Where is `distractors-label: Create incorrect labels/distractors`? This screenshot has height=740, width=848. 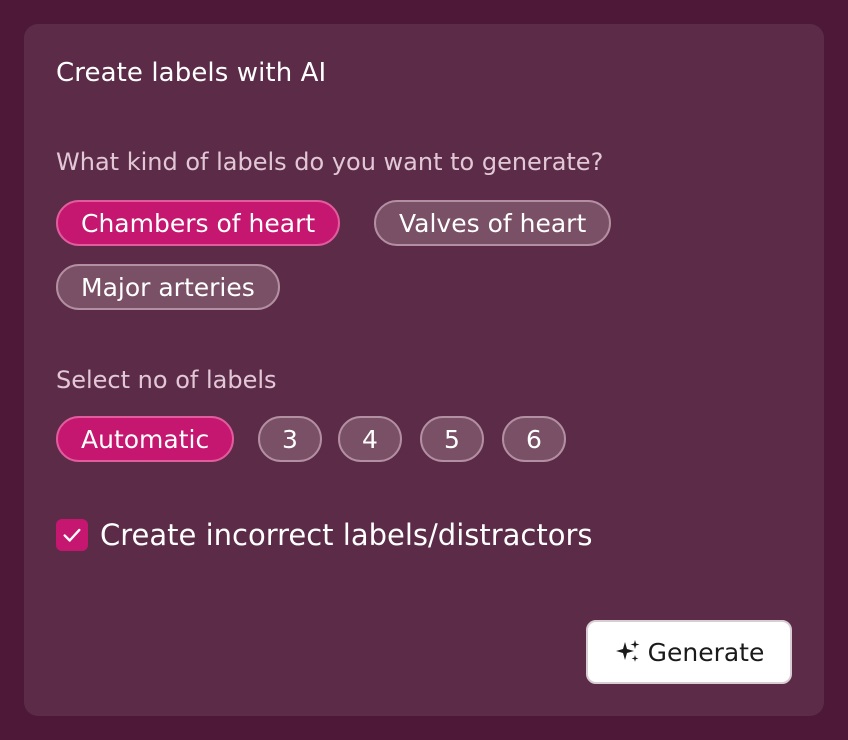 distractors-label: Create incorrect labels/distractors is located at coordinates (346, 535).